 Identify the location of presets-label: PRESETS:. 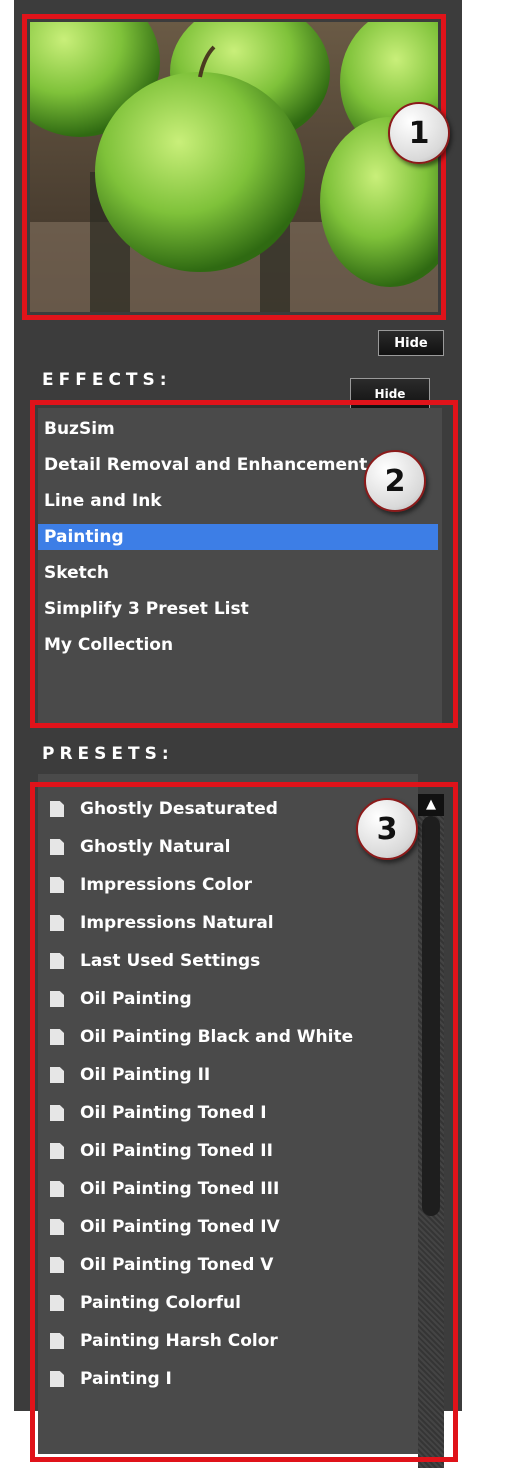
(108, 754).